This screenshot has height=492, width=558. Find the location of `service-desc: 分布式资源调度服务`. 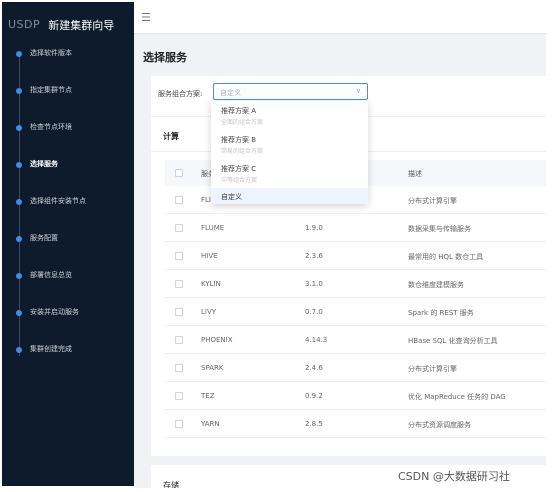

service-desc: 分布式资源调度服务 is located at coordinates (439, 425).